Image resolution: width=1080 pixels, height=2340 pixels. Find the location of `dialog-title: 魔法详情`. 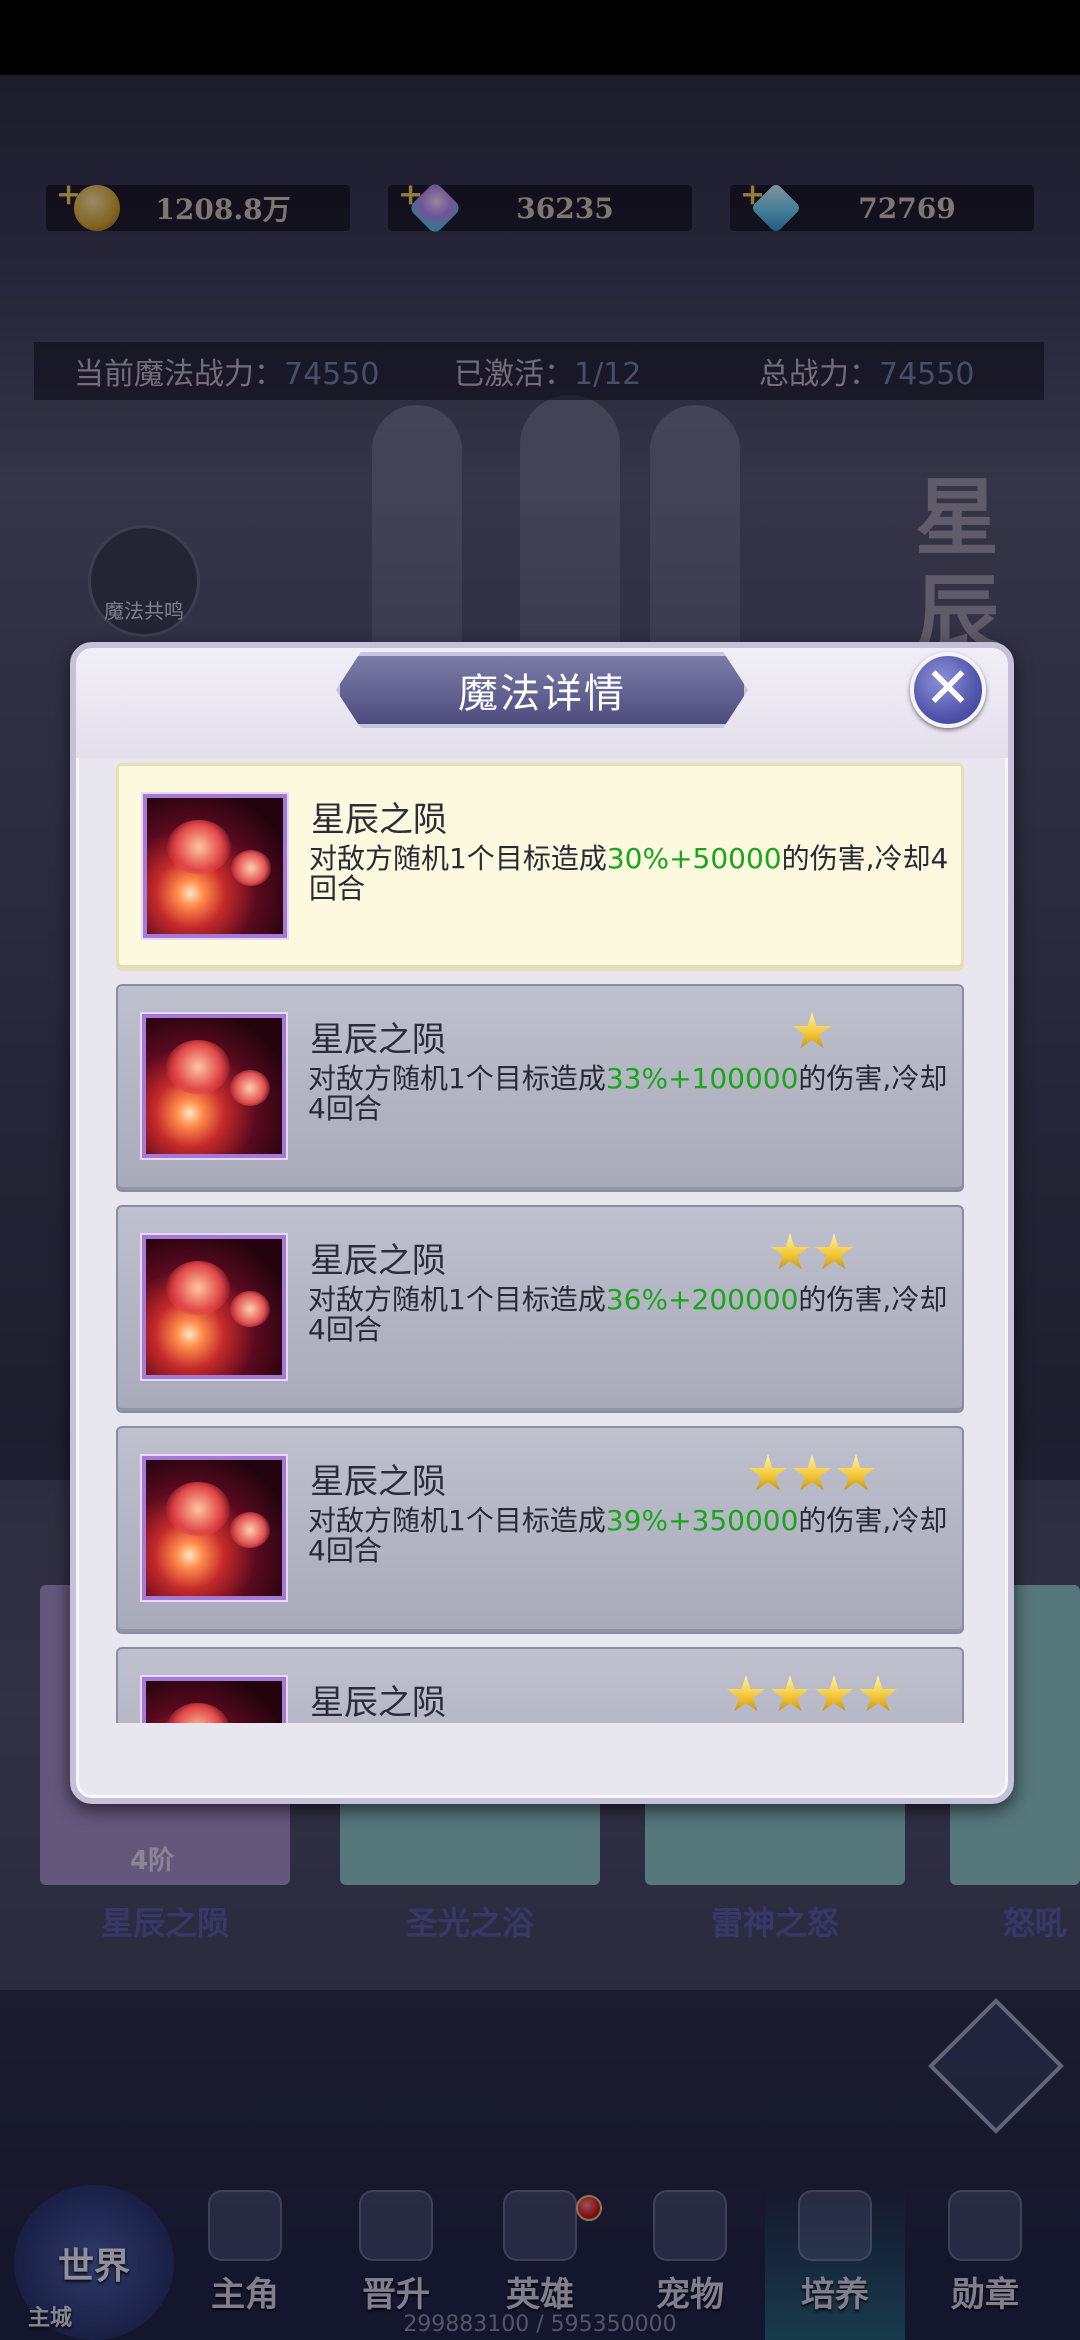

dialog-title: 魔法详情 is located at coordinates (542, 690).